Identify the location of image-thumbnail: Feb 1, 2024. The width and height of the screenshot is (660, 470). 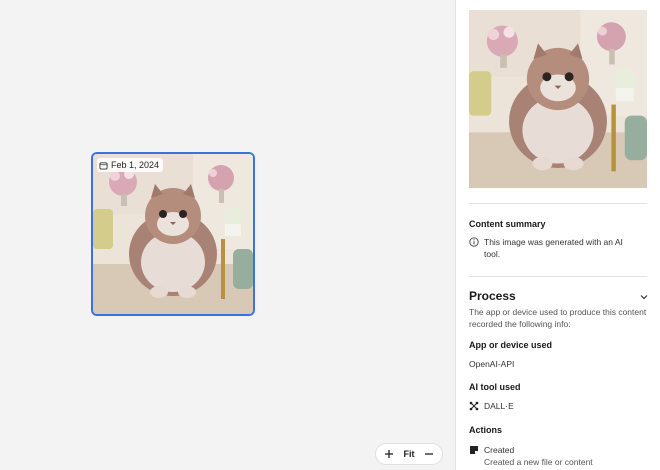
(173, 234).